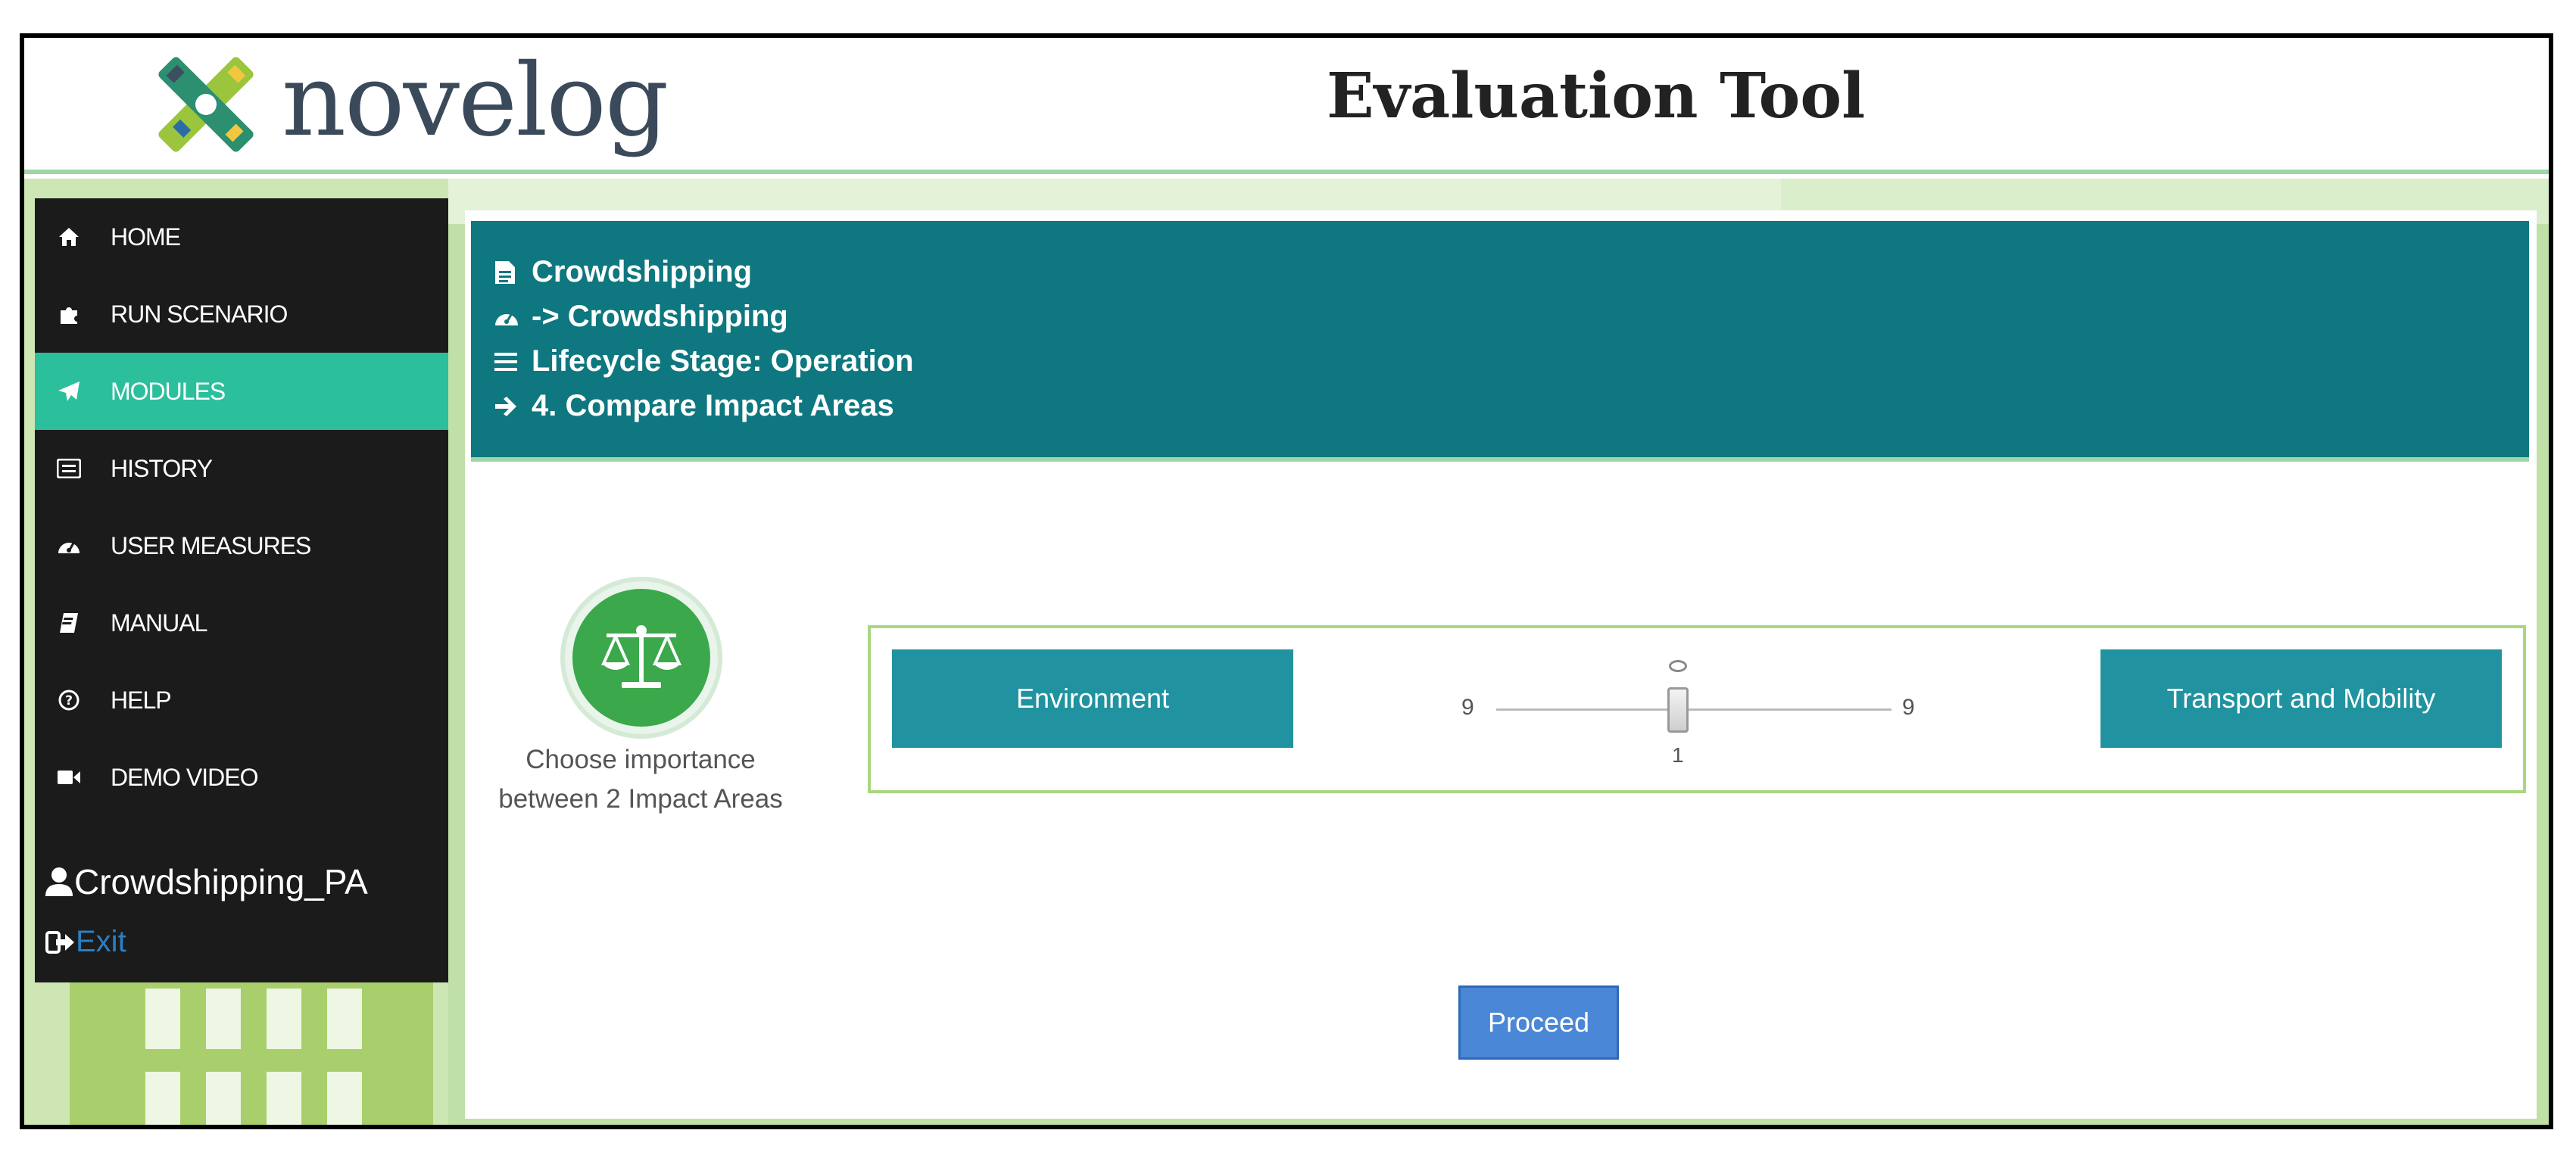 The image size is (2576, 1152). What do you see at coordinates (1511, 361) in the screenshot?
I see `breadcrumb-lifecycle: Lifecycle Stage: Operation` at bounding box center [1511, 361].